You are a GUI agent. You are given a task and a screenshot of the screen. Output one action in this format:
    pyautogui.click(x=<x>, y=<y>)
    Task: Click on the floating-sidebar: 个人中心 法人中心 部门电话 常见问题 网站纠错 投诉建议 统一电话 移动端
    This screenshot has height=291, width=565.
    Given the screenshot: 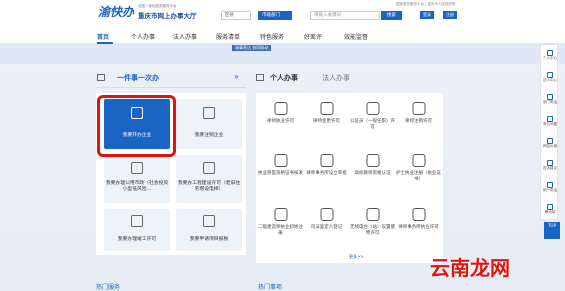 What is the action you would take?
    pyautogui.click(x=549, y=132)
    